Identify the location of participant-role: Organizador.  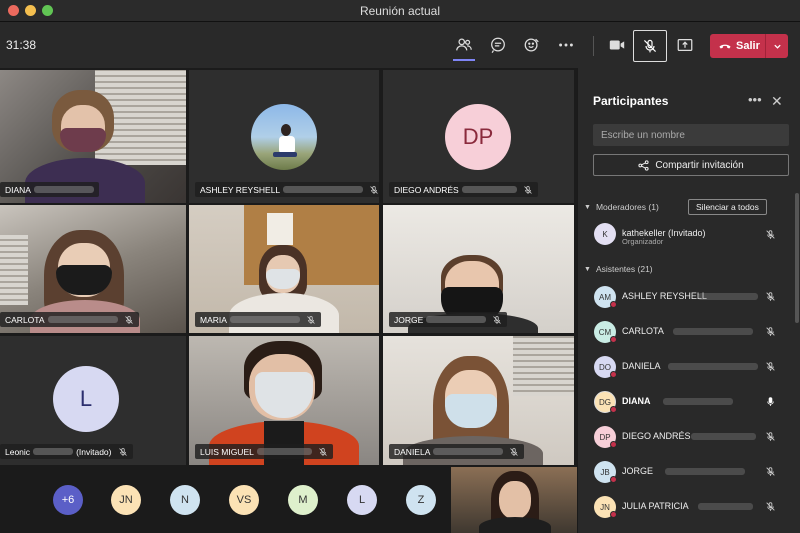
(643, 241).